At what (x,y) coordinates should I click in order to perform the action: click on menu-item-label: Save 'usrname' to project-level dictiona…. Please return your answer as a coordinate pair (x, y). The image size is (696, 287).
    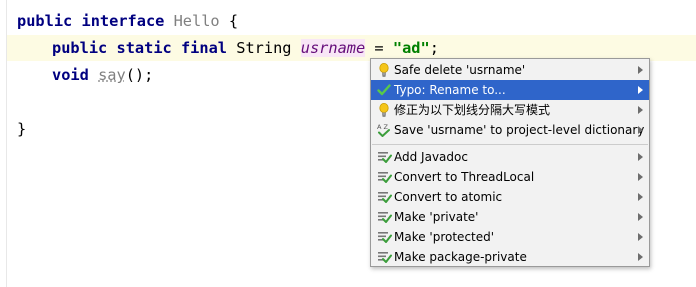
    Looking at the image, I should click on (519, 130).